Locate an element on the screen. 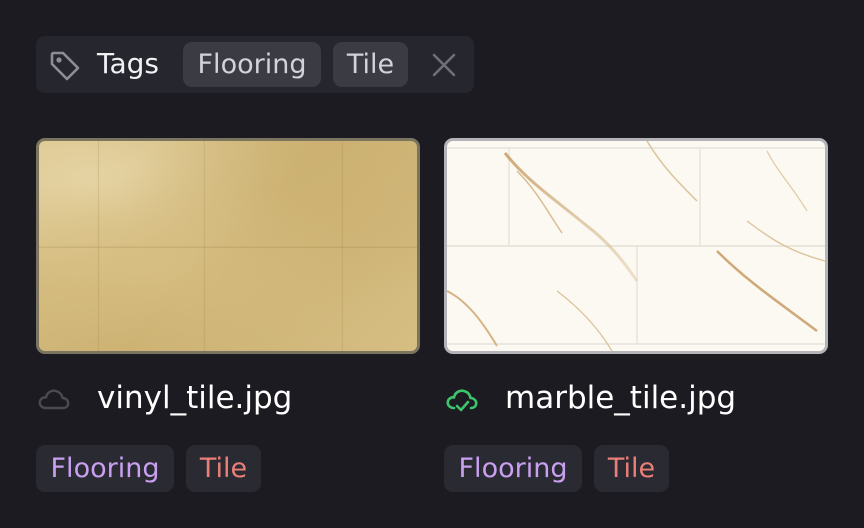 The image size is (864, 528). cloud-icon is located at coordinates (54, 399).